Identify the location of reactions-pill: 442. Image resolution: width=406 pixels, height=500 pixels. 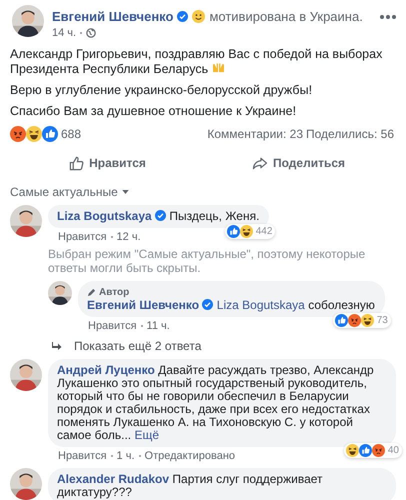
(250, 231).